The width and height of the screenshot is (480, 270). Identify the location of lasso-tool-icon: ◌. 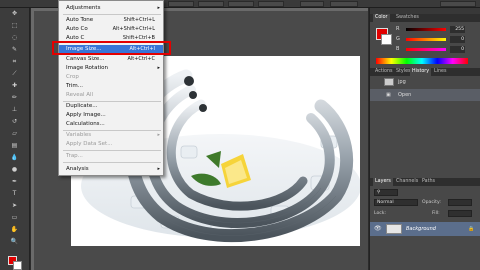
(14, 37).